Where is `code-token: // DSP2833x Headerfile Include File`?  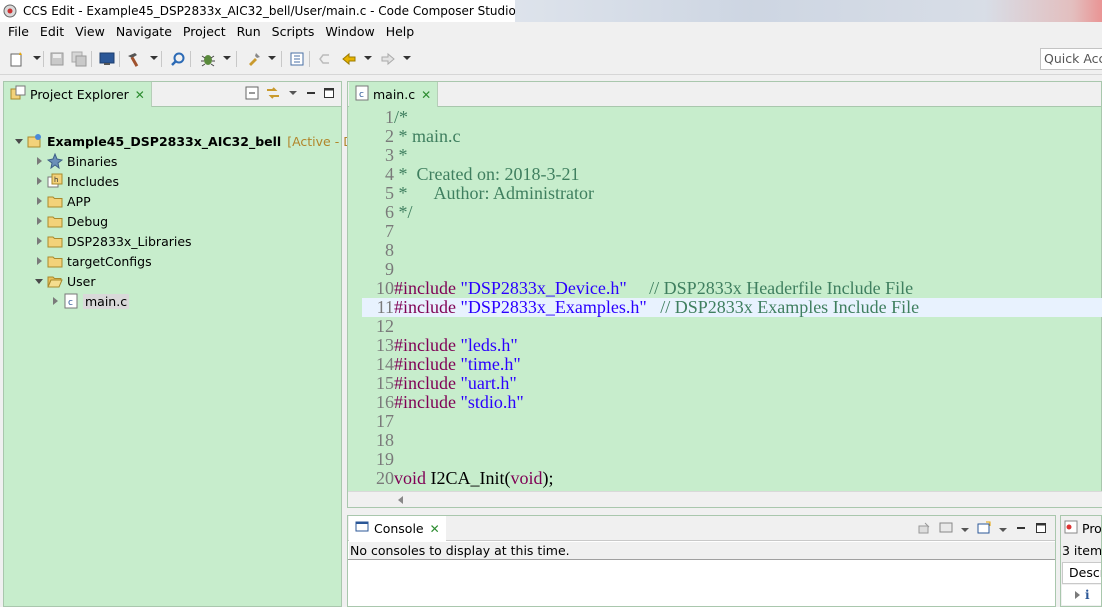 code-token: // DSP2833x Headerfile Include File is located at coordinates (781, 288).